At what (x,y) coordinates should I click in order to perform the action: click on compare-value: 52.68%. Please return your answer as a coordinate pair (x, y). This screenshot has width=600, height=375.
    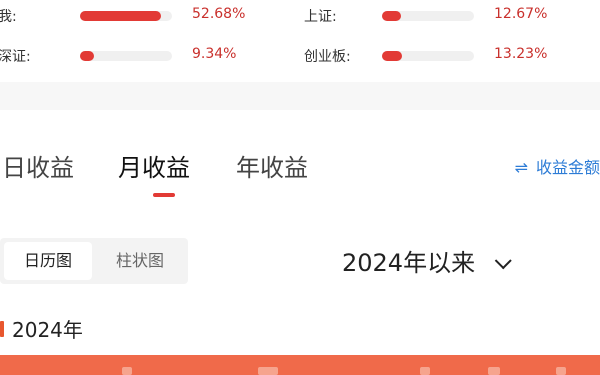
    Looking at the image, I should click on (219, 14).